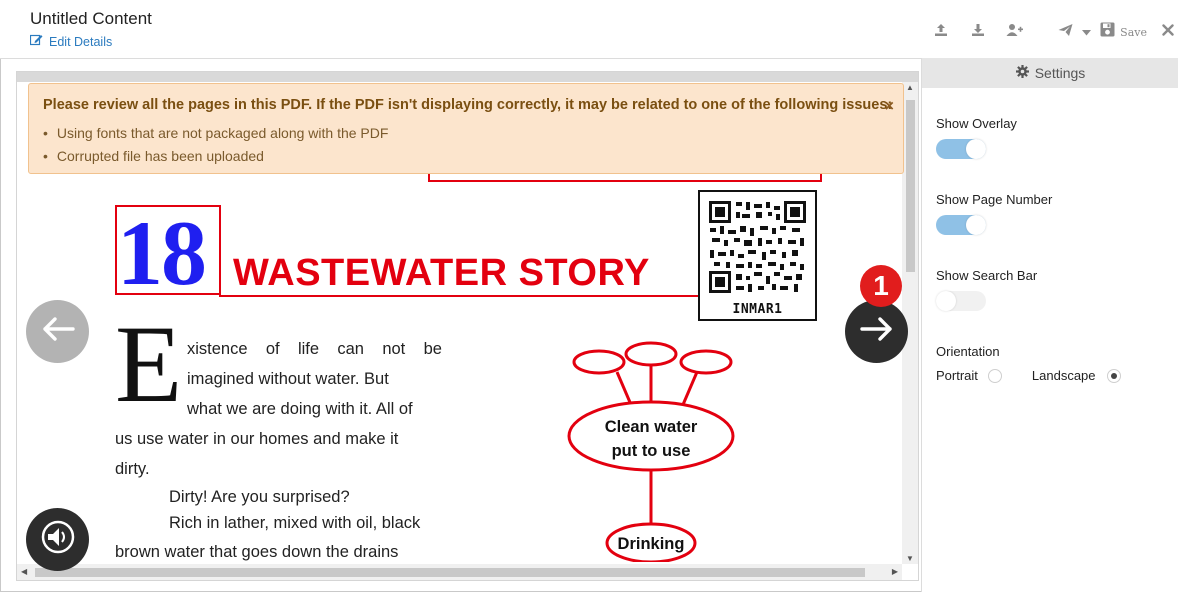  Describe the element at coordinates (215, 156) in the screenshot. I see `banner-item: Corrupted file has been uploaded` at that location.